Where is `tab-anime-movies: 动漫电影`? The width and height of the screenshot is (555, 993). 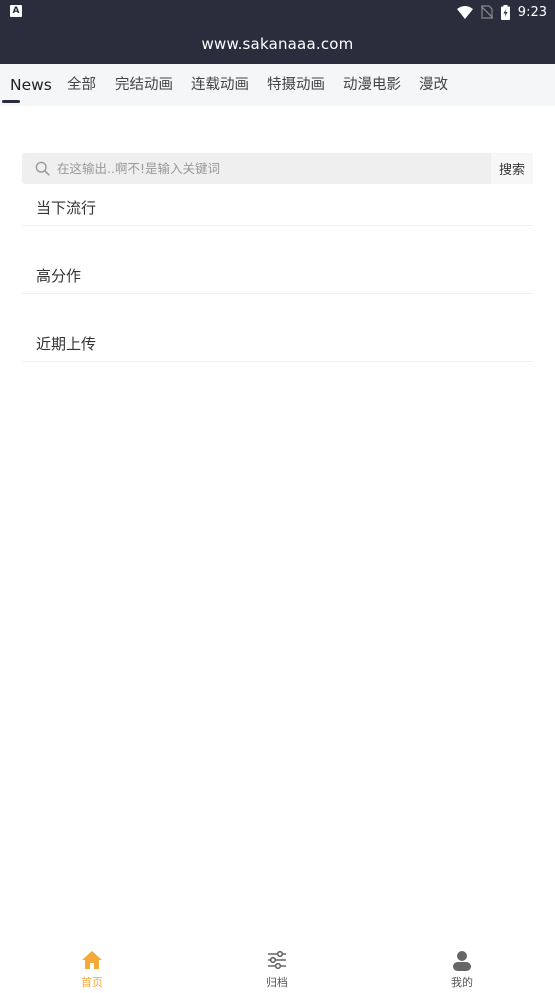
tab-anime-movies: 动漫电影 is located at coordinates (372, 85).